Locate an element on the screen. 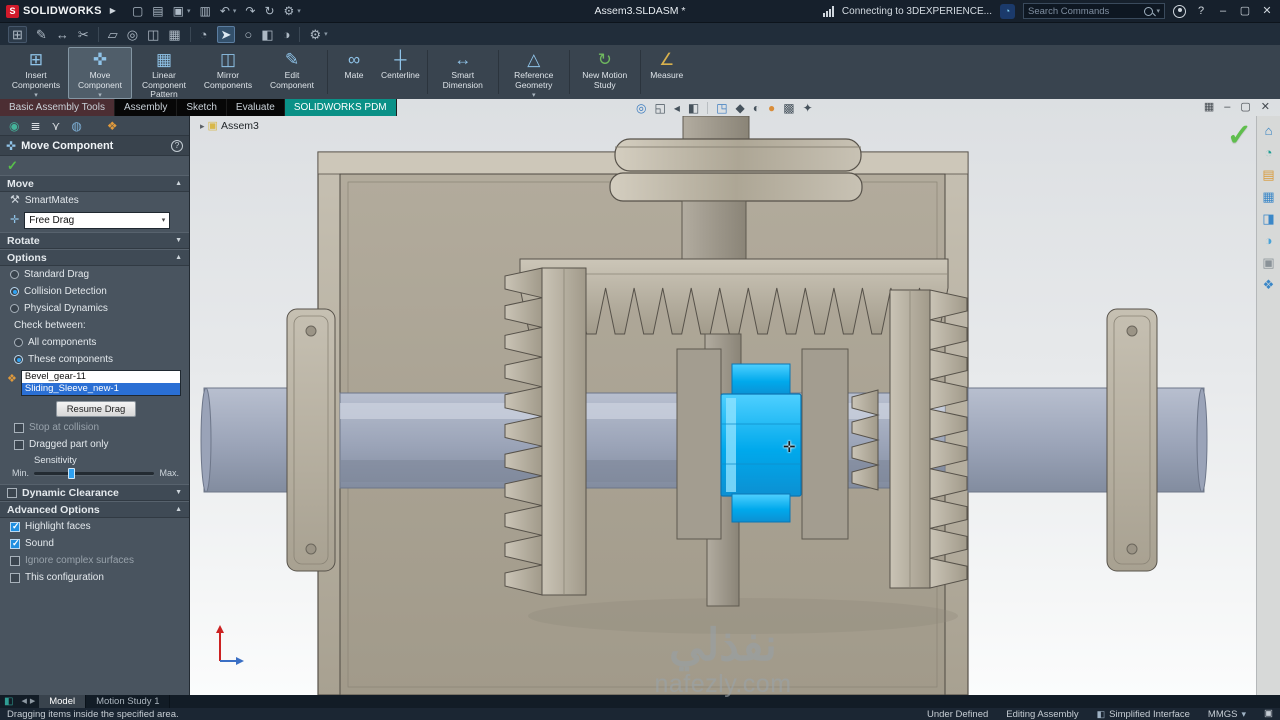 This screenshot has height=720, width=1280. ribbon-button-smart-dimension: ↔ Smart Dimension is located at coordinates (463, 73).